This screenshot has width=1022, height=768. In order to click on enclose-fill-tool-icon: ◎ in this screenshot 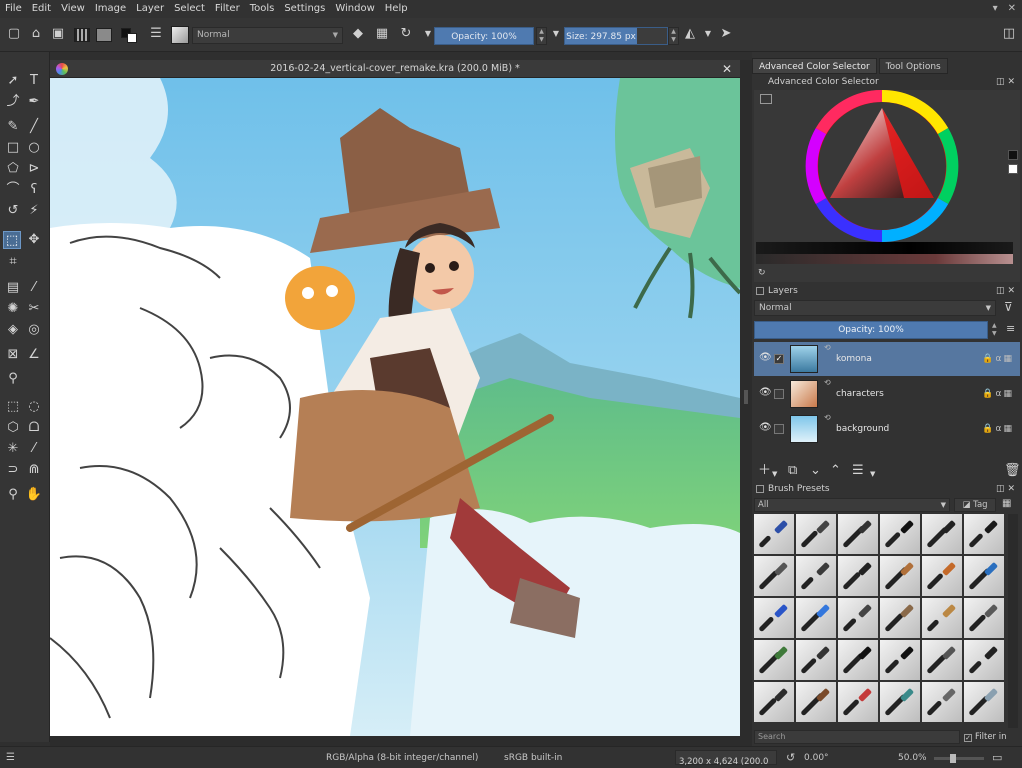, I will do `click(34, 330)`.